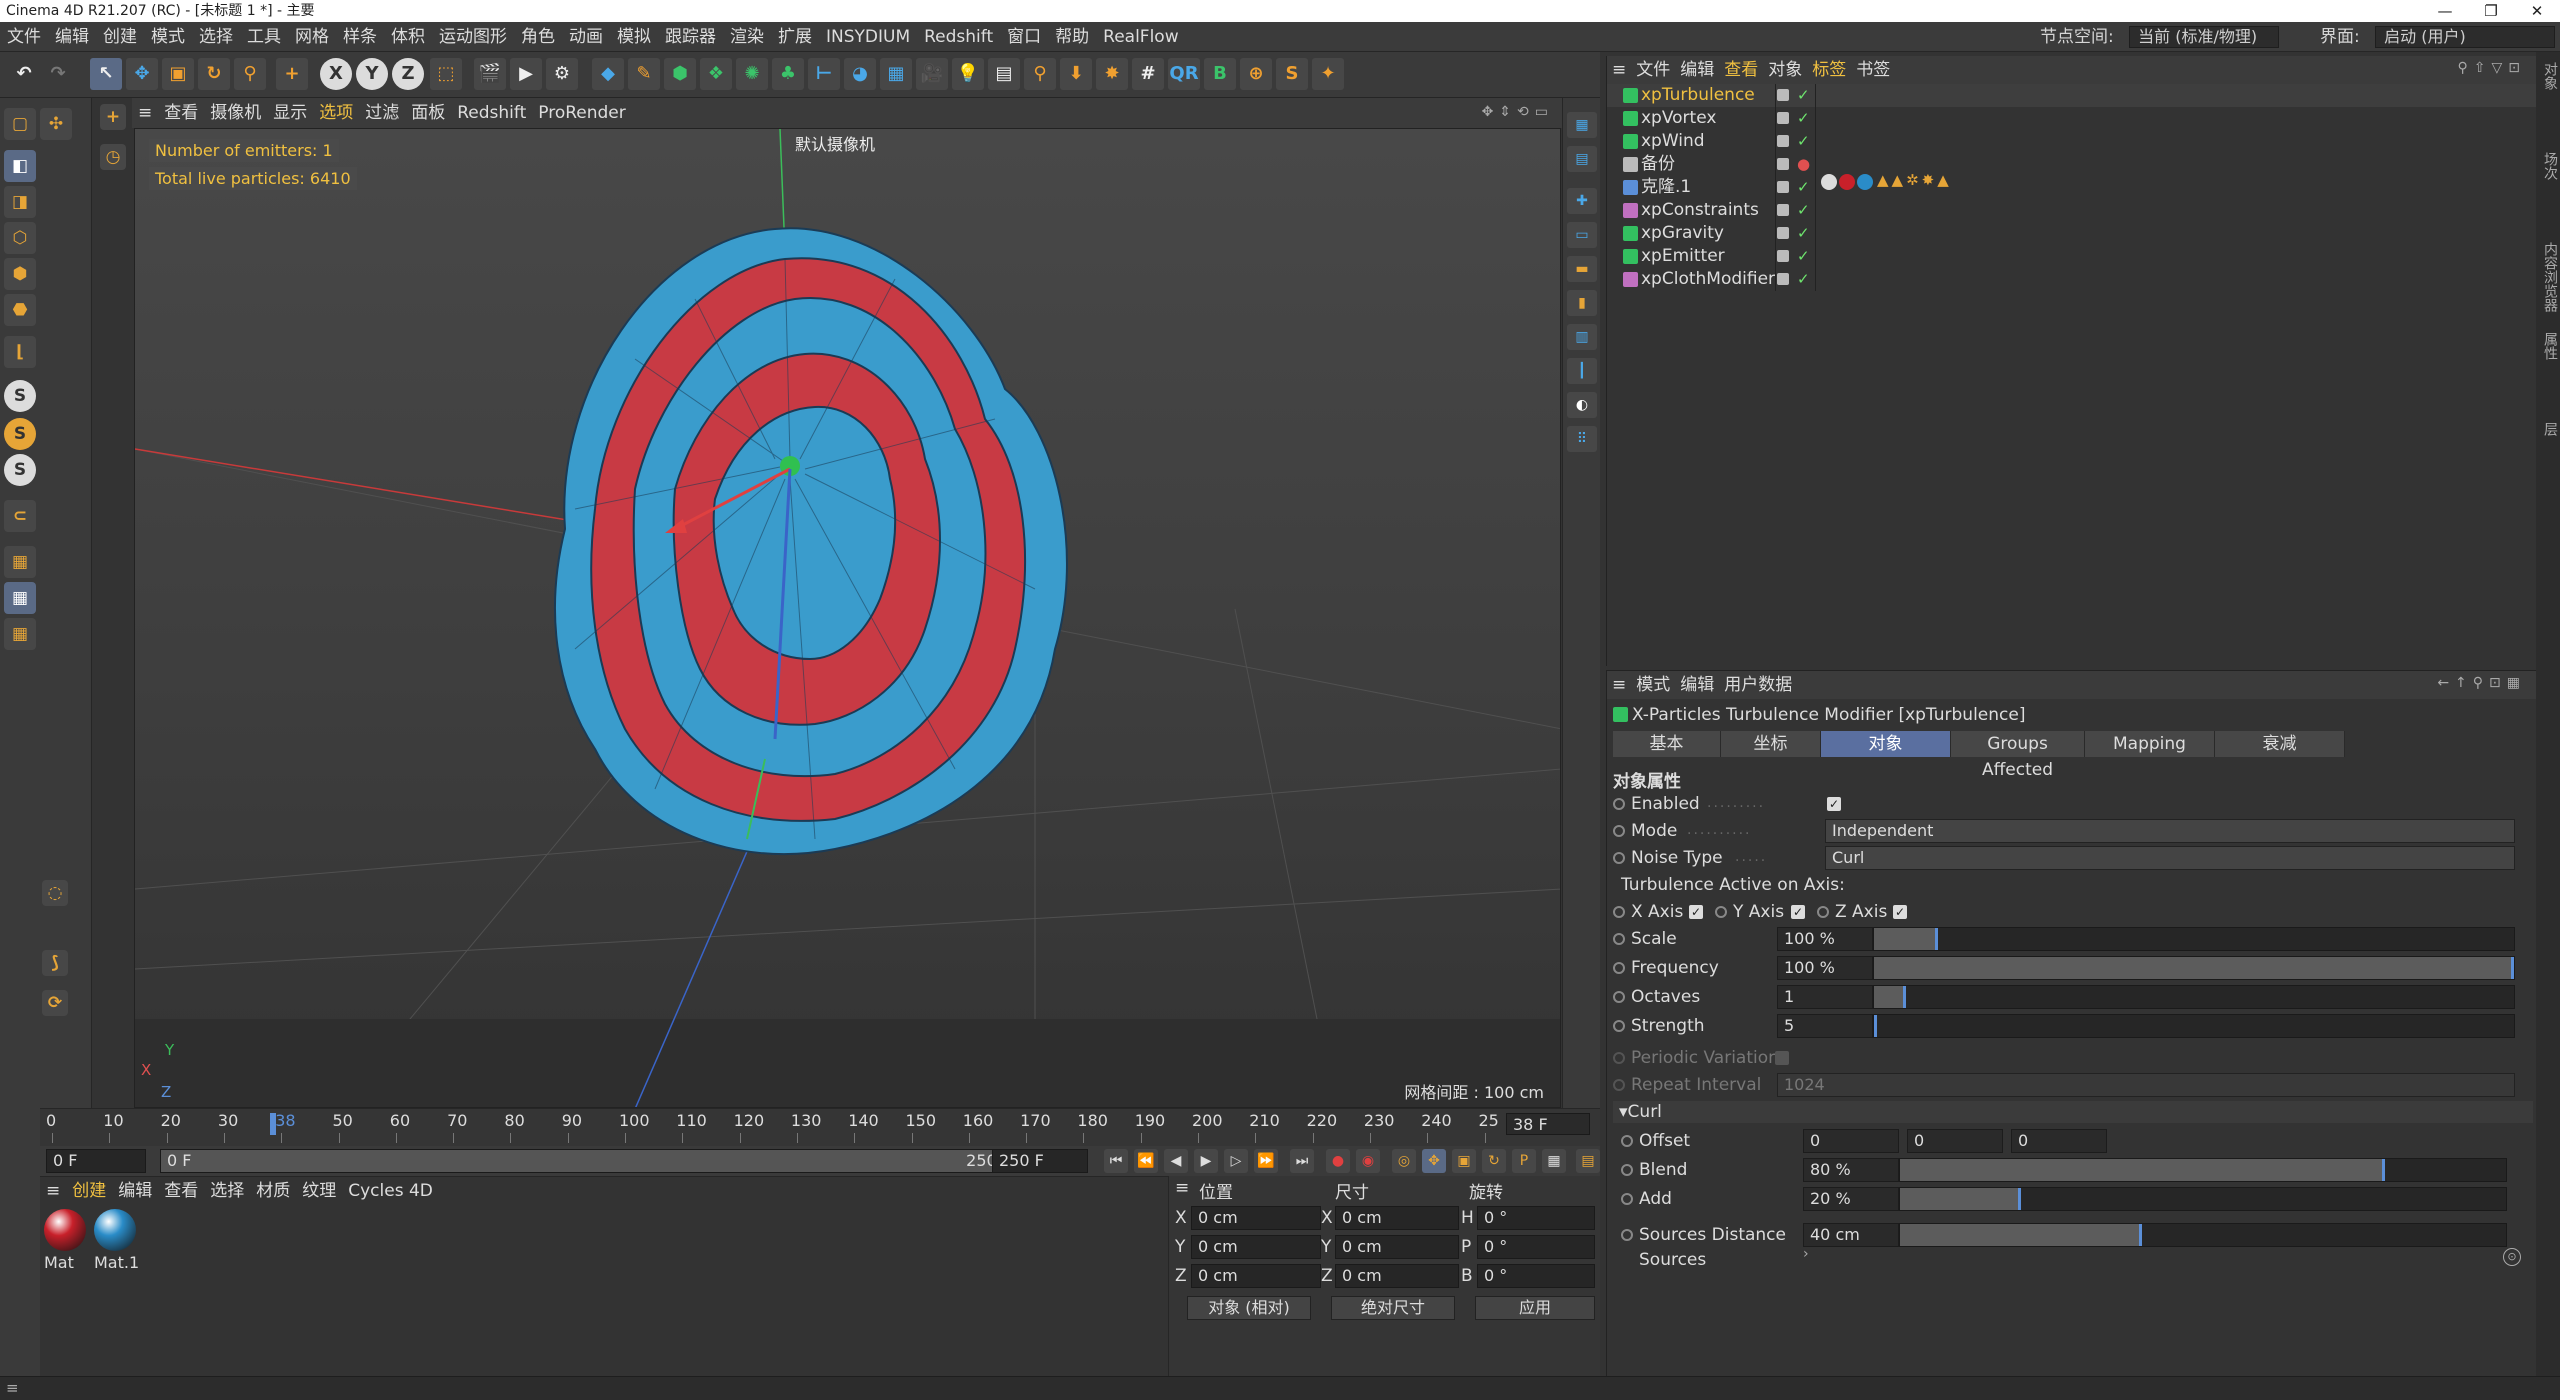 The width and height of the screenshot is (2560, 1400). I want to click on noise-type-dropdown: Curl, so click(2170, 858).